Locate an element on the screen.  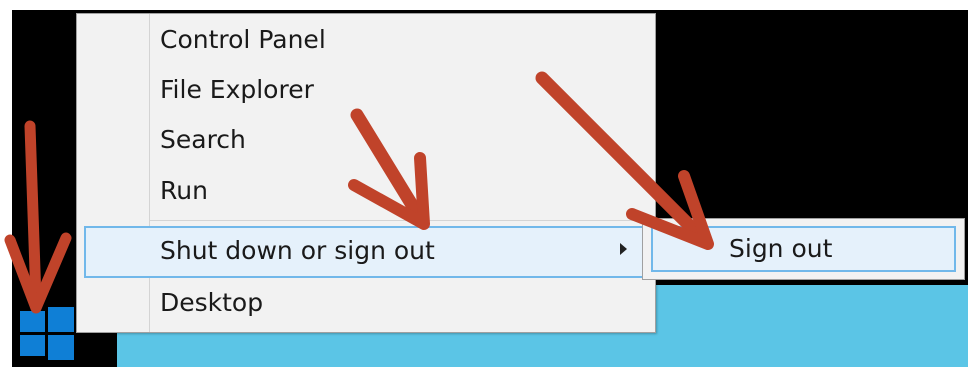
windows-logo-icon is located at coordinates (47, 334).